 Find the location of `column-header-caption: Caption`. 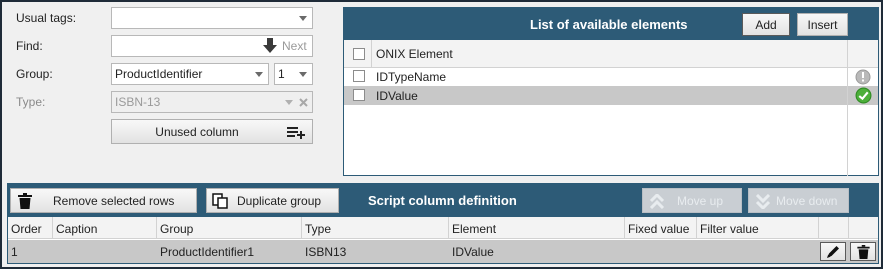

column-header-caption: Caption is located at coordinates (77, 229).